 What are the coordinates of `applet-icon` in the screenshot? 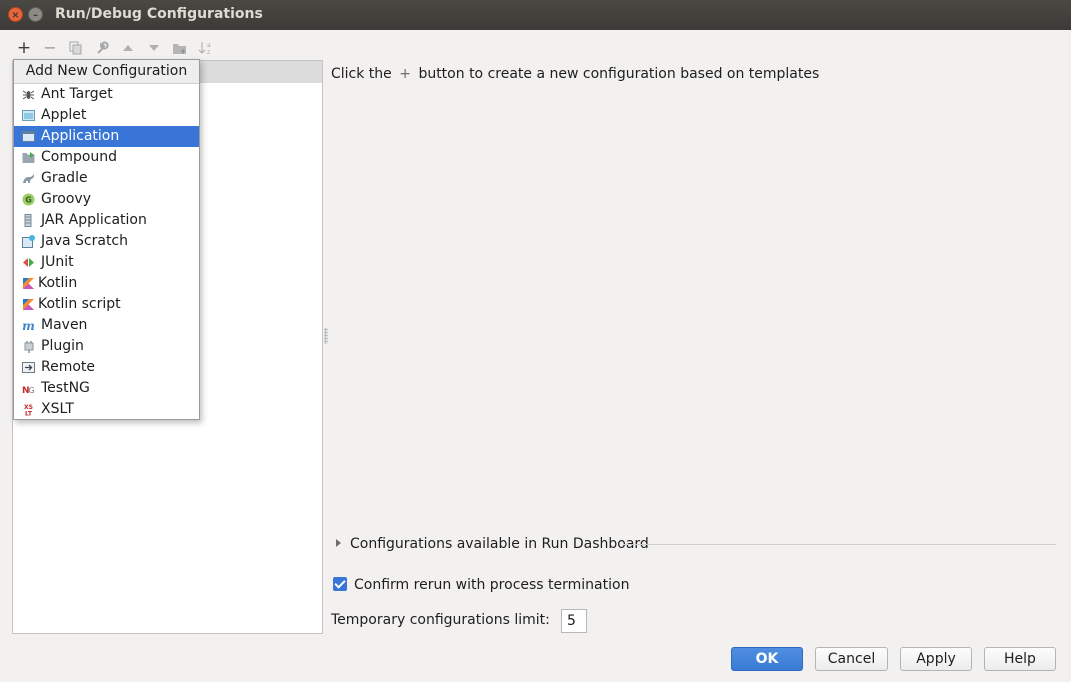 It's located at (28, 115).